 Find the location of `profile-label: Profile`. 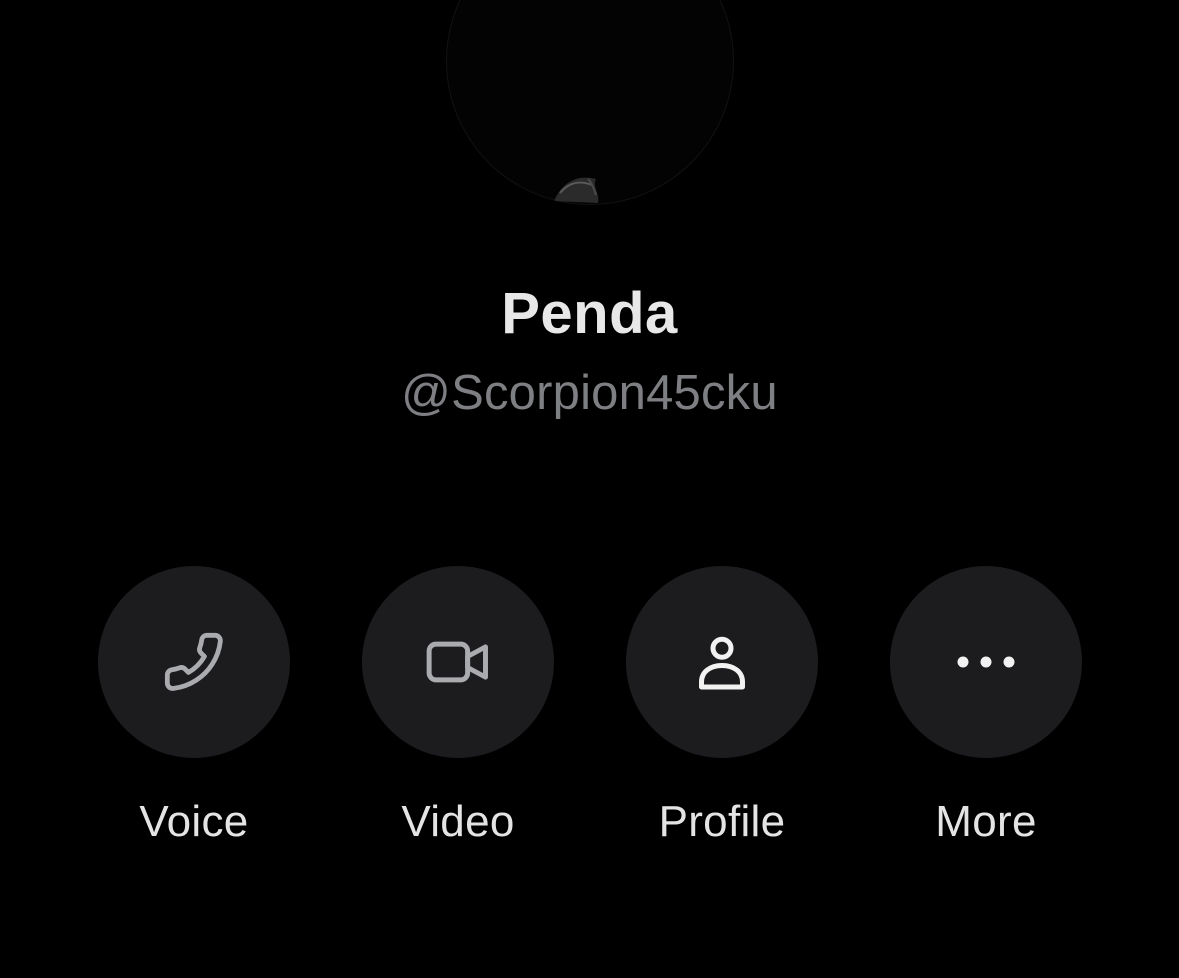

profile-label: Profile is located at coordinates (722, 821).